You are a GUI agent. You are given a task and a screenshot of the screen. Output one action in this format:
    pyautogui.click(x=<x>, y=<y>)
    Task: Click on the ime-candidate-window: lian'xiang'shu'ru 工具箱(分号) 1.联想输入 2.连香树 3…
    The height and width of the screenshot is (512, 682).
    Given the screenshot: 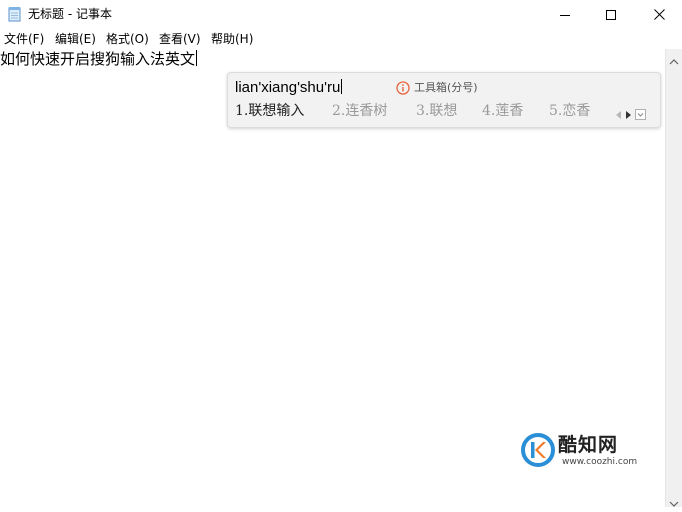 What is the action you would take?
    pyautogui.click(x=444, y=100)
    